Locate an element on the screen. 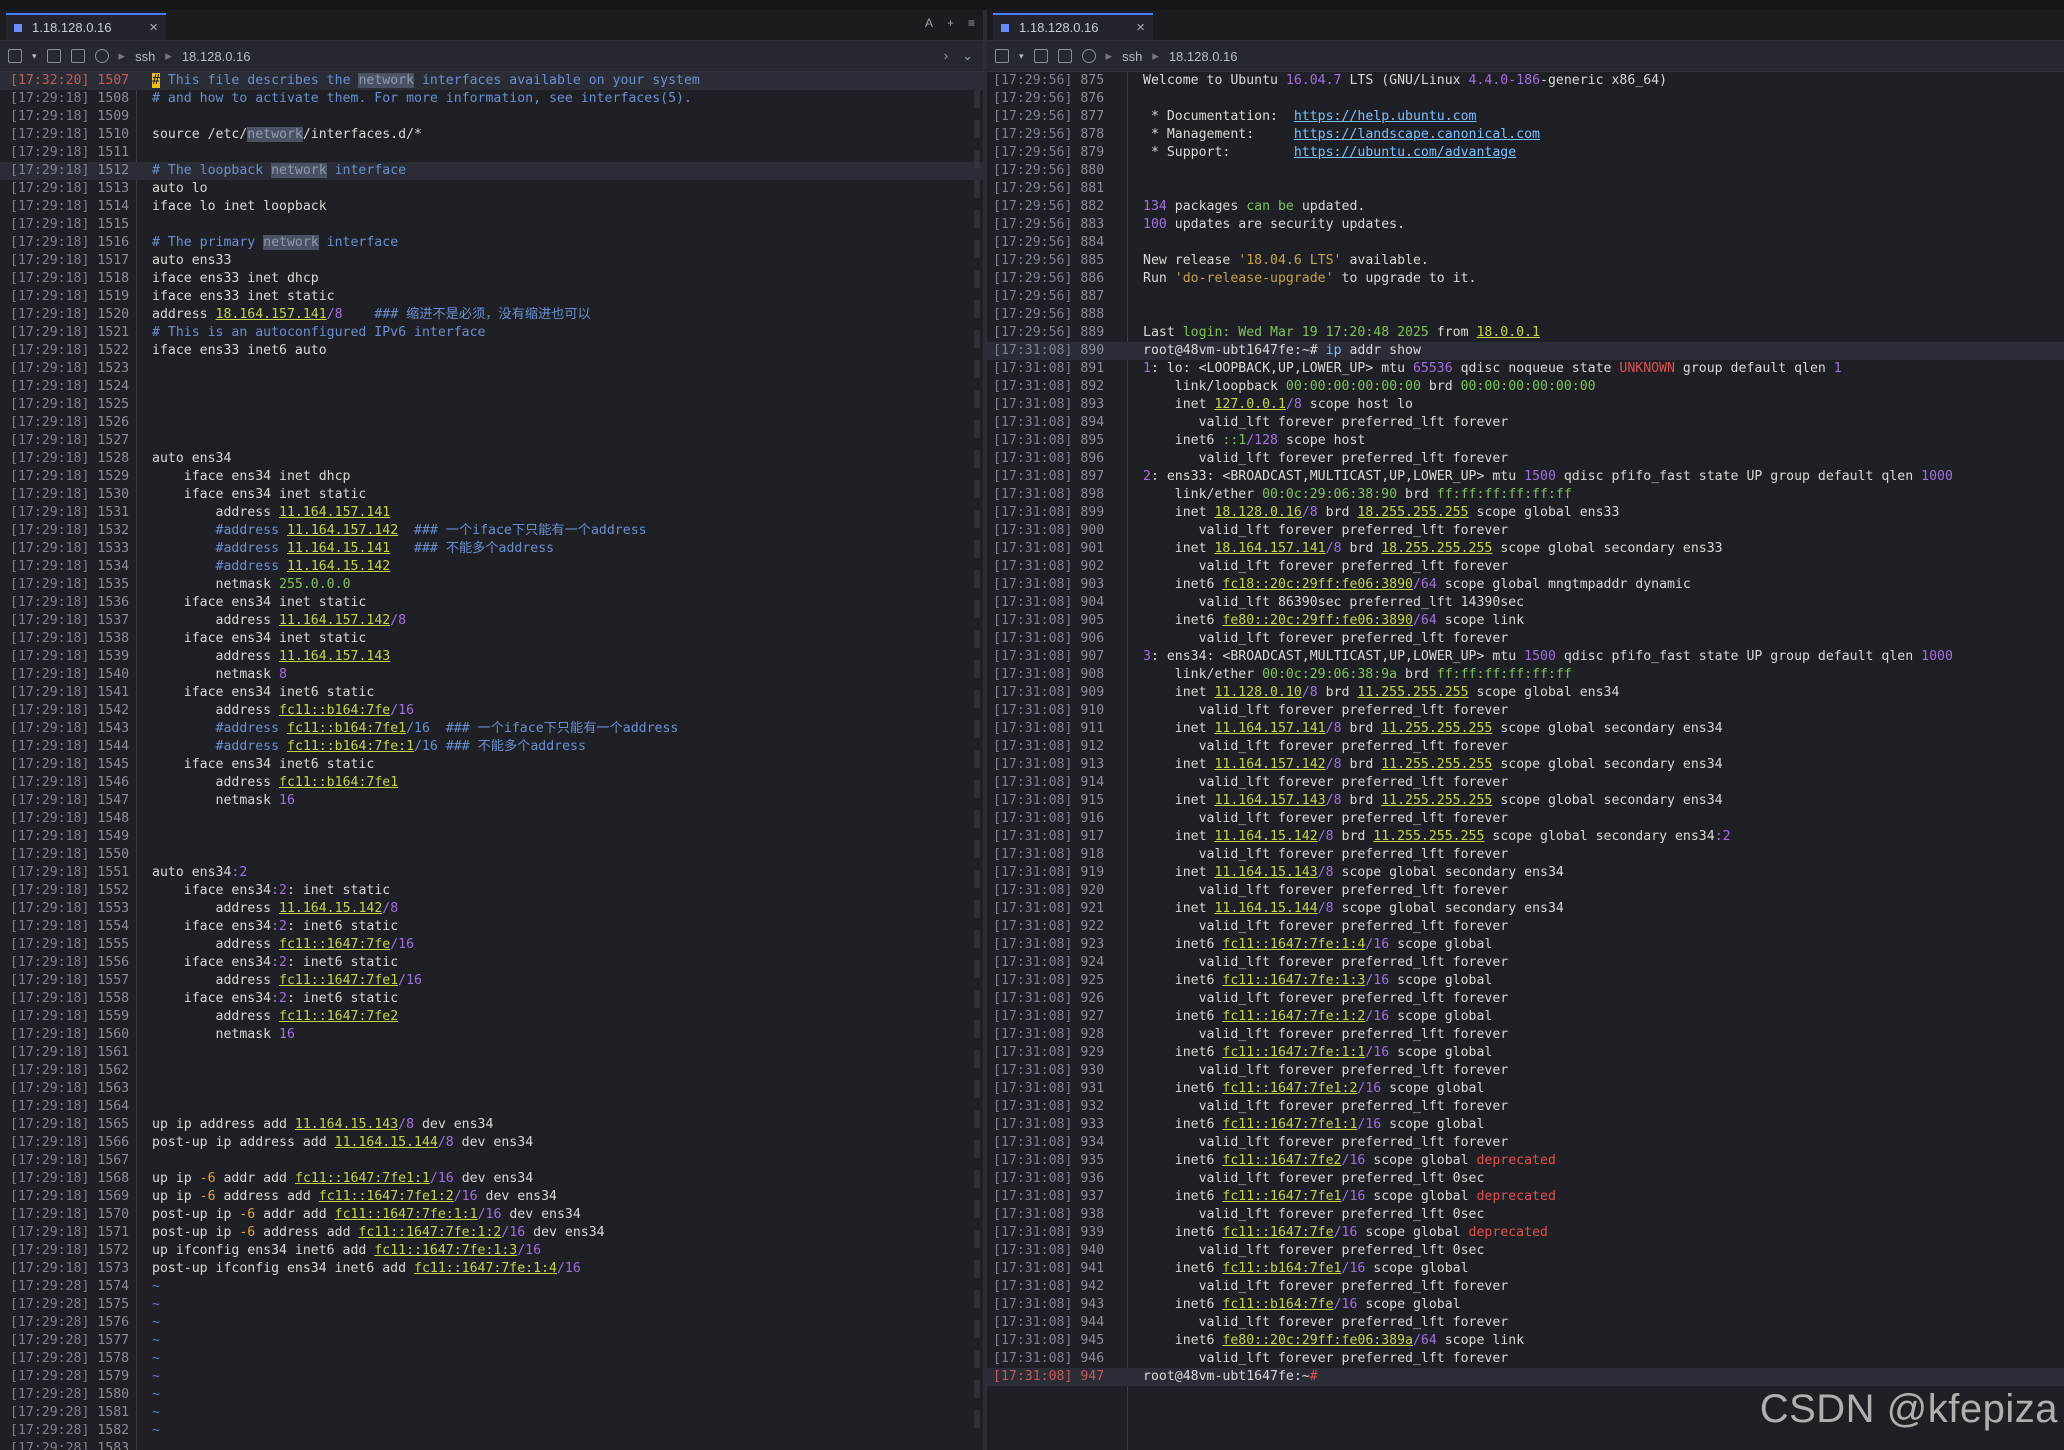 The width and height of the screenshot is (2064, 1450). terminal-line: [17:31:08] 895 inet6 ::1/128 scope host is located at coordinates (1525, 441).